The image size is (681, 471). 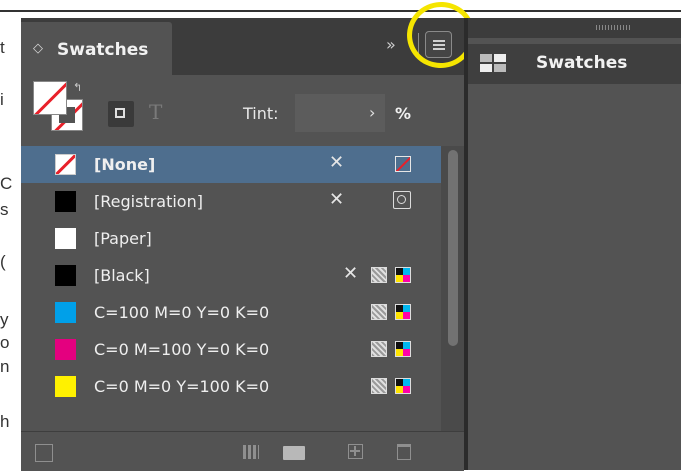 What do you see at coordinates (403, 164) in the screenshot?
I see `none-swatch-icon` at bounding box center [403, 164].